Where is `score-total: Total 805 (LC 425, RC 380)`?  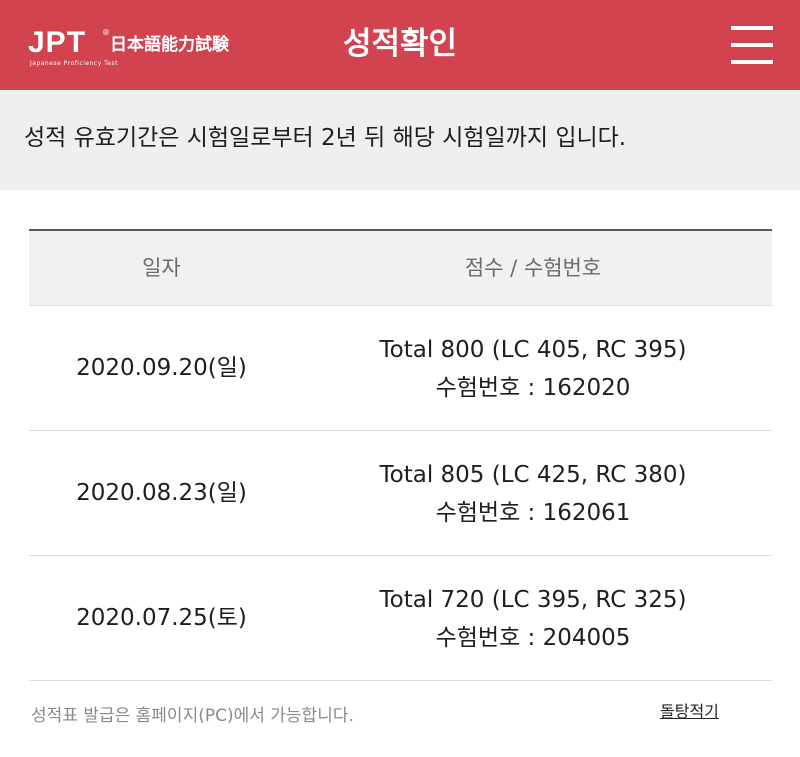 score-total: Total 805 (LC 425, RC 380) is located at coordinates (533, 475).